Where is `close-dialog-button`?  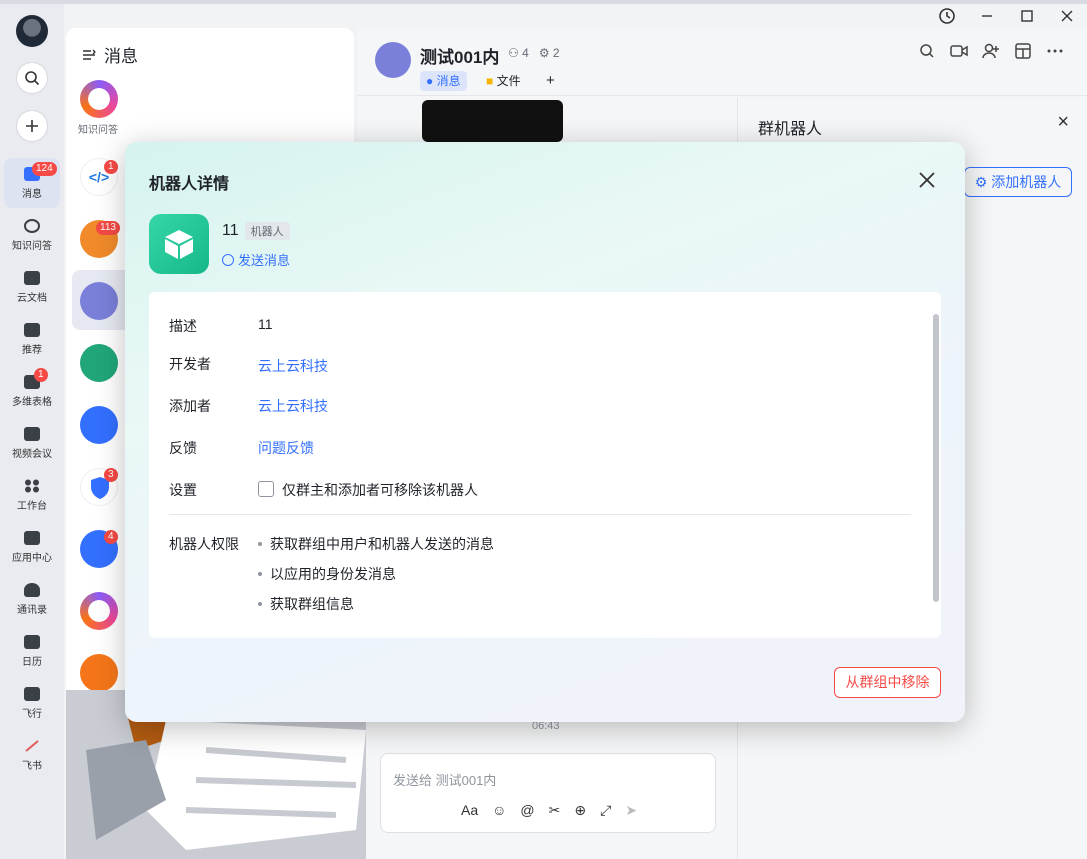
close-dialog-button is located at coordinates (927, 180).